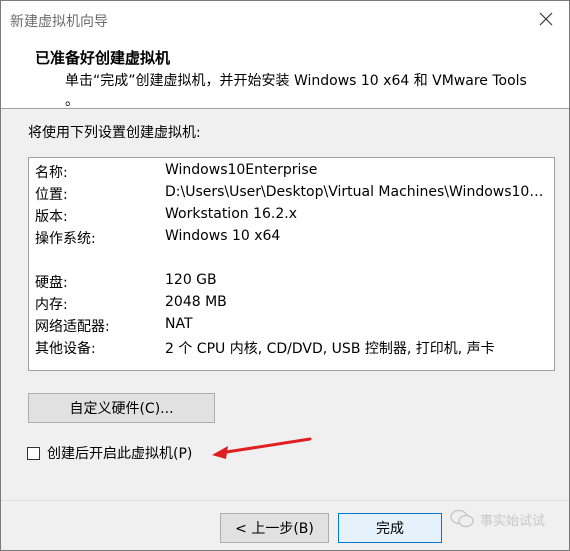  I want to click on summary-value: 2048 MB, so click(196, 302).